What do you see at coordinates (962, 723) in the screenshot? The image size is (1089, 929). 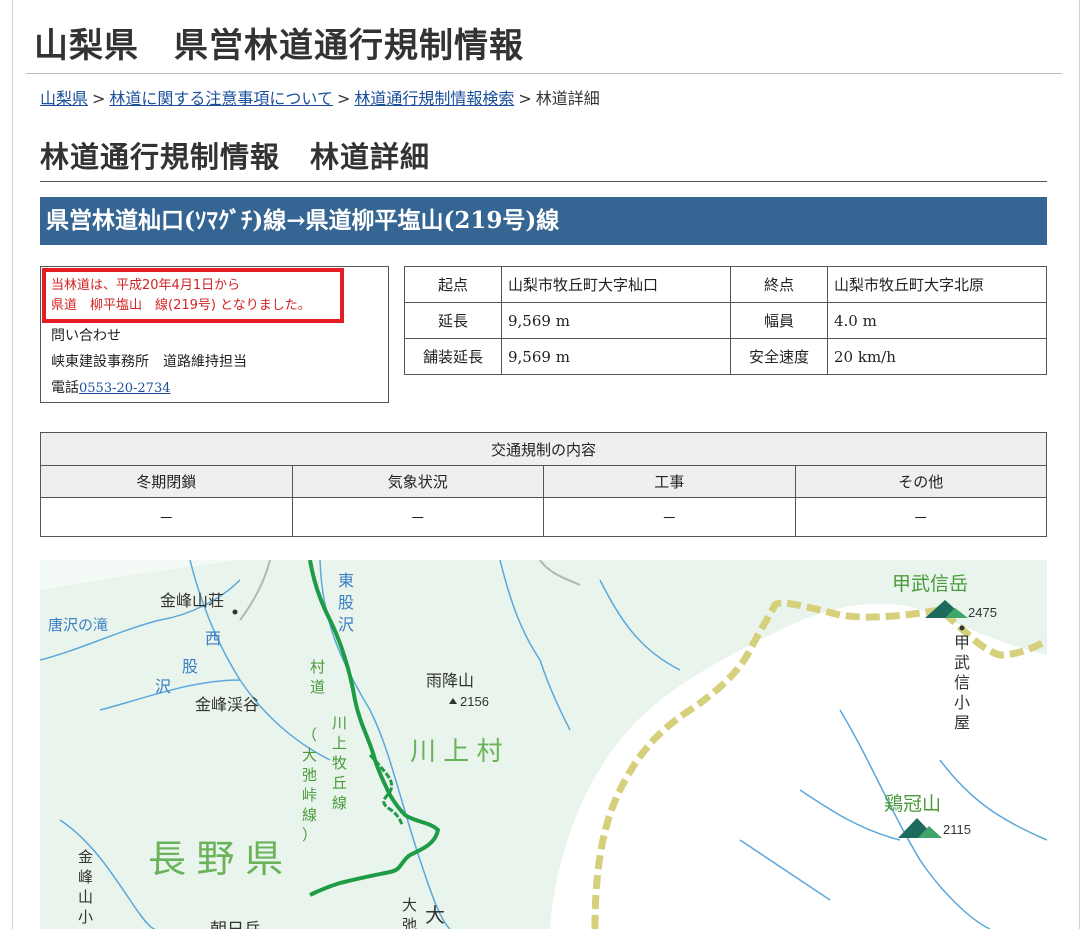 I see `map-label-hut-5: 屋` at bounding box center [962, 723].